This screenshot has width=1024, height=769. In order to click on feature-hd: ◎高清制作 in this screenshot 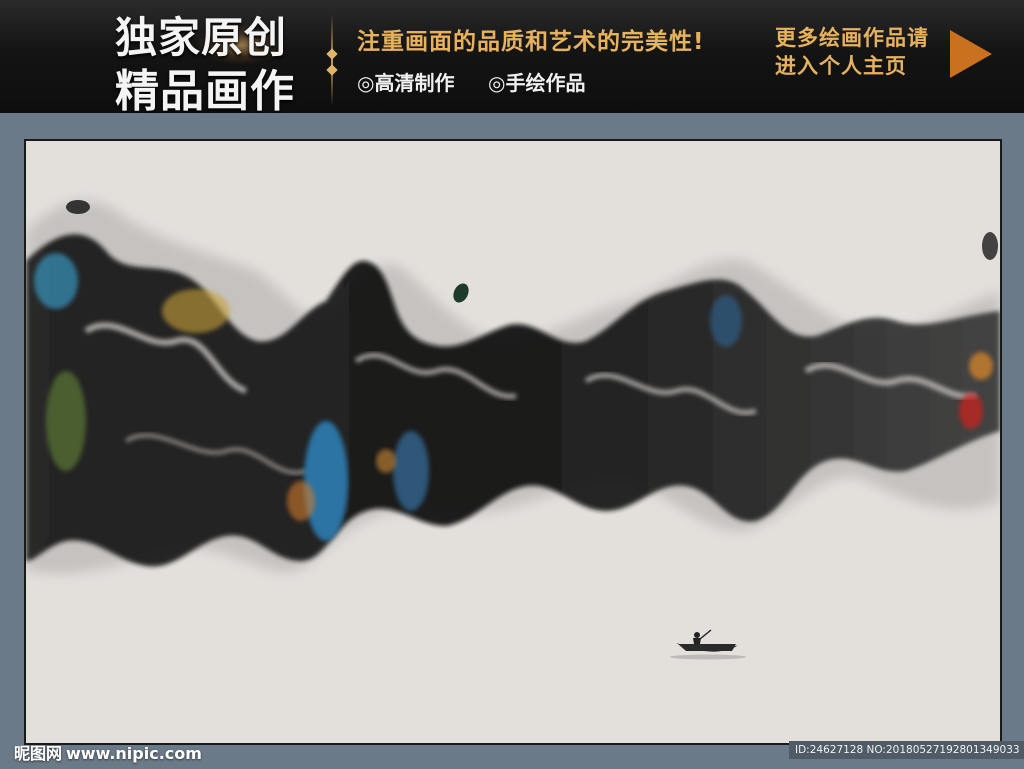, I will do `click(406, 83)`.